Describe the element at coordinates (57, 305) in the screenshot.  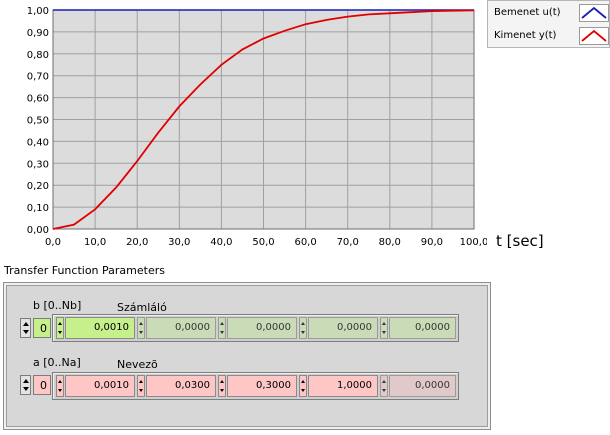
I see `numerator-index-label: b [0..Nb]` at that location.